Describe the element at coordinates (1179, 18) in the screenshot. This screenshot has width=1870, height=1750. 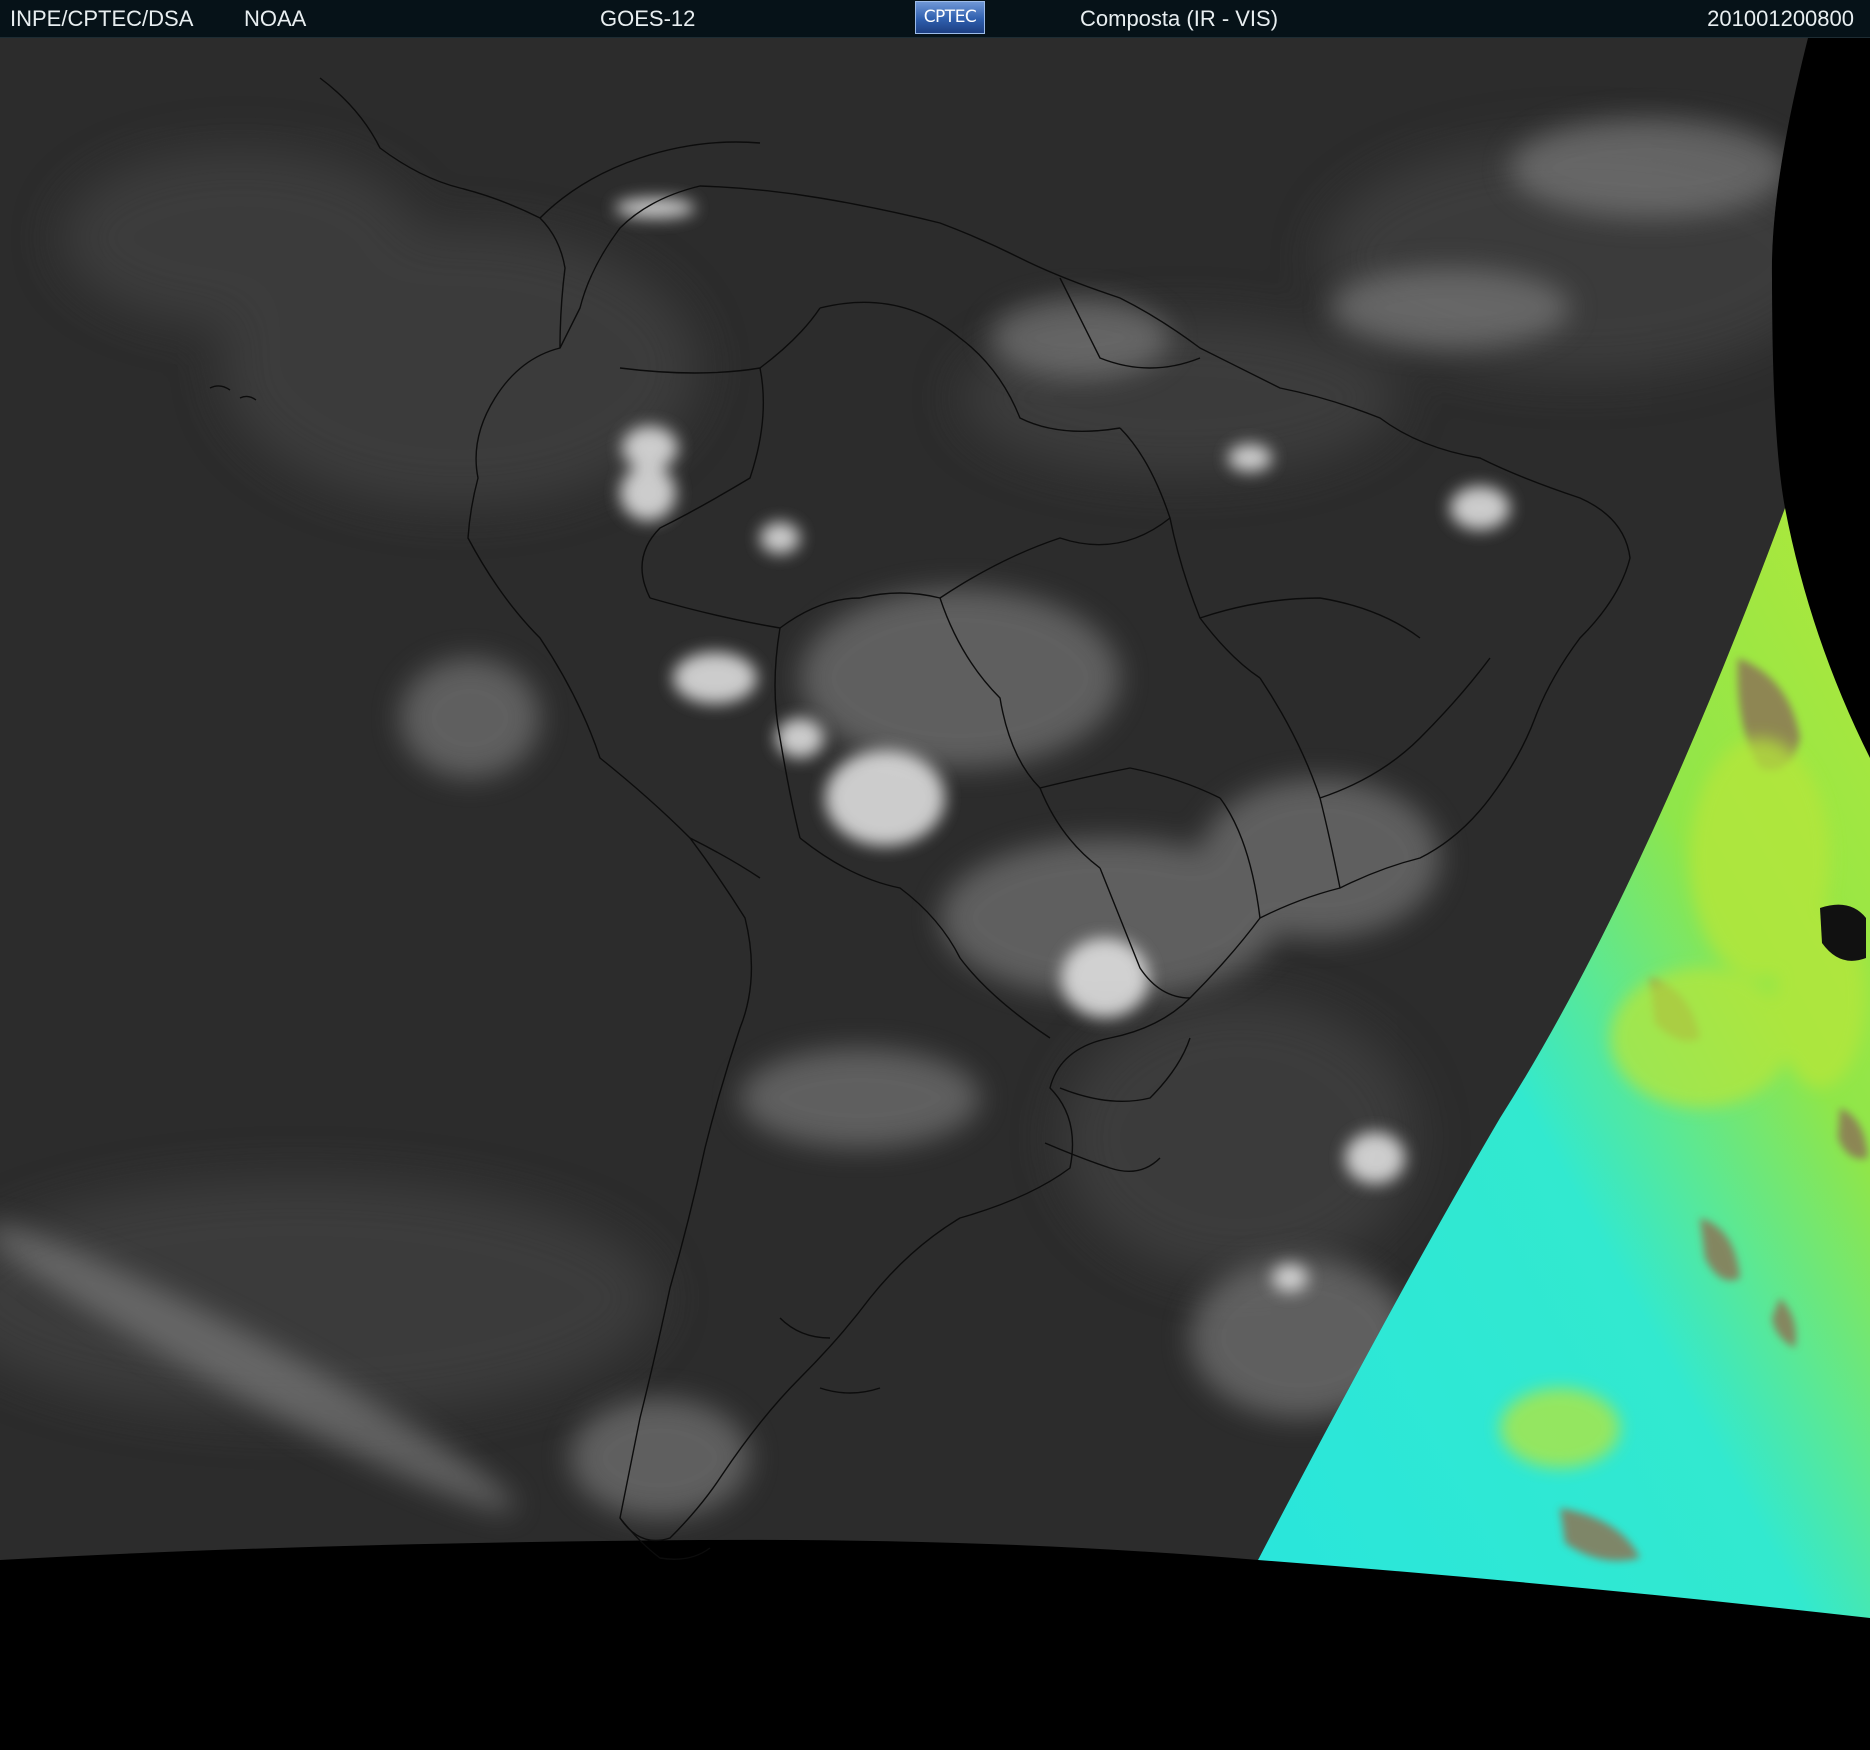
I see `product-label: Composta (IR - VIS)` at that location.